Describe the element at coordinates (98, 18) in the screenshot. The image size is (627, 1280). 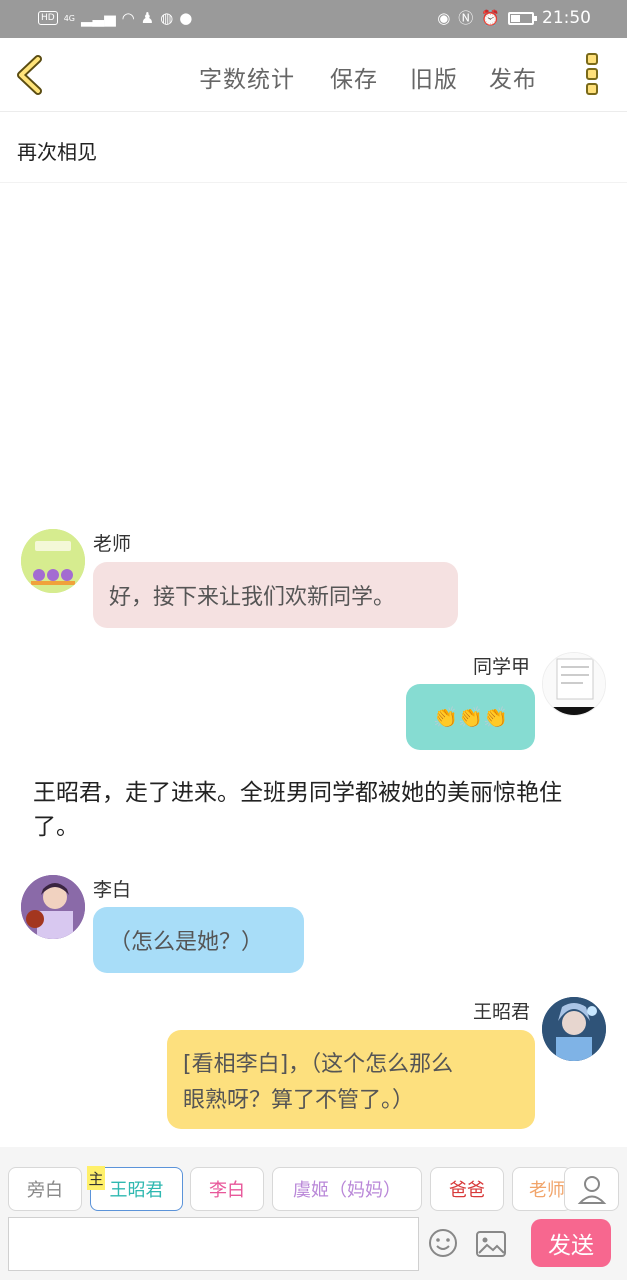
I see `signal-icon: ▂▃▅` at that location.